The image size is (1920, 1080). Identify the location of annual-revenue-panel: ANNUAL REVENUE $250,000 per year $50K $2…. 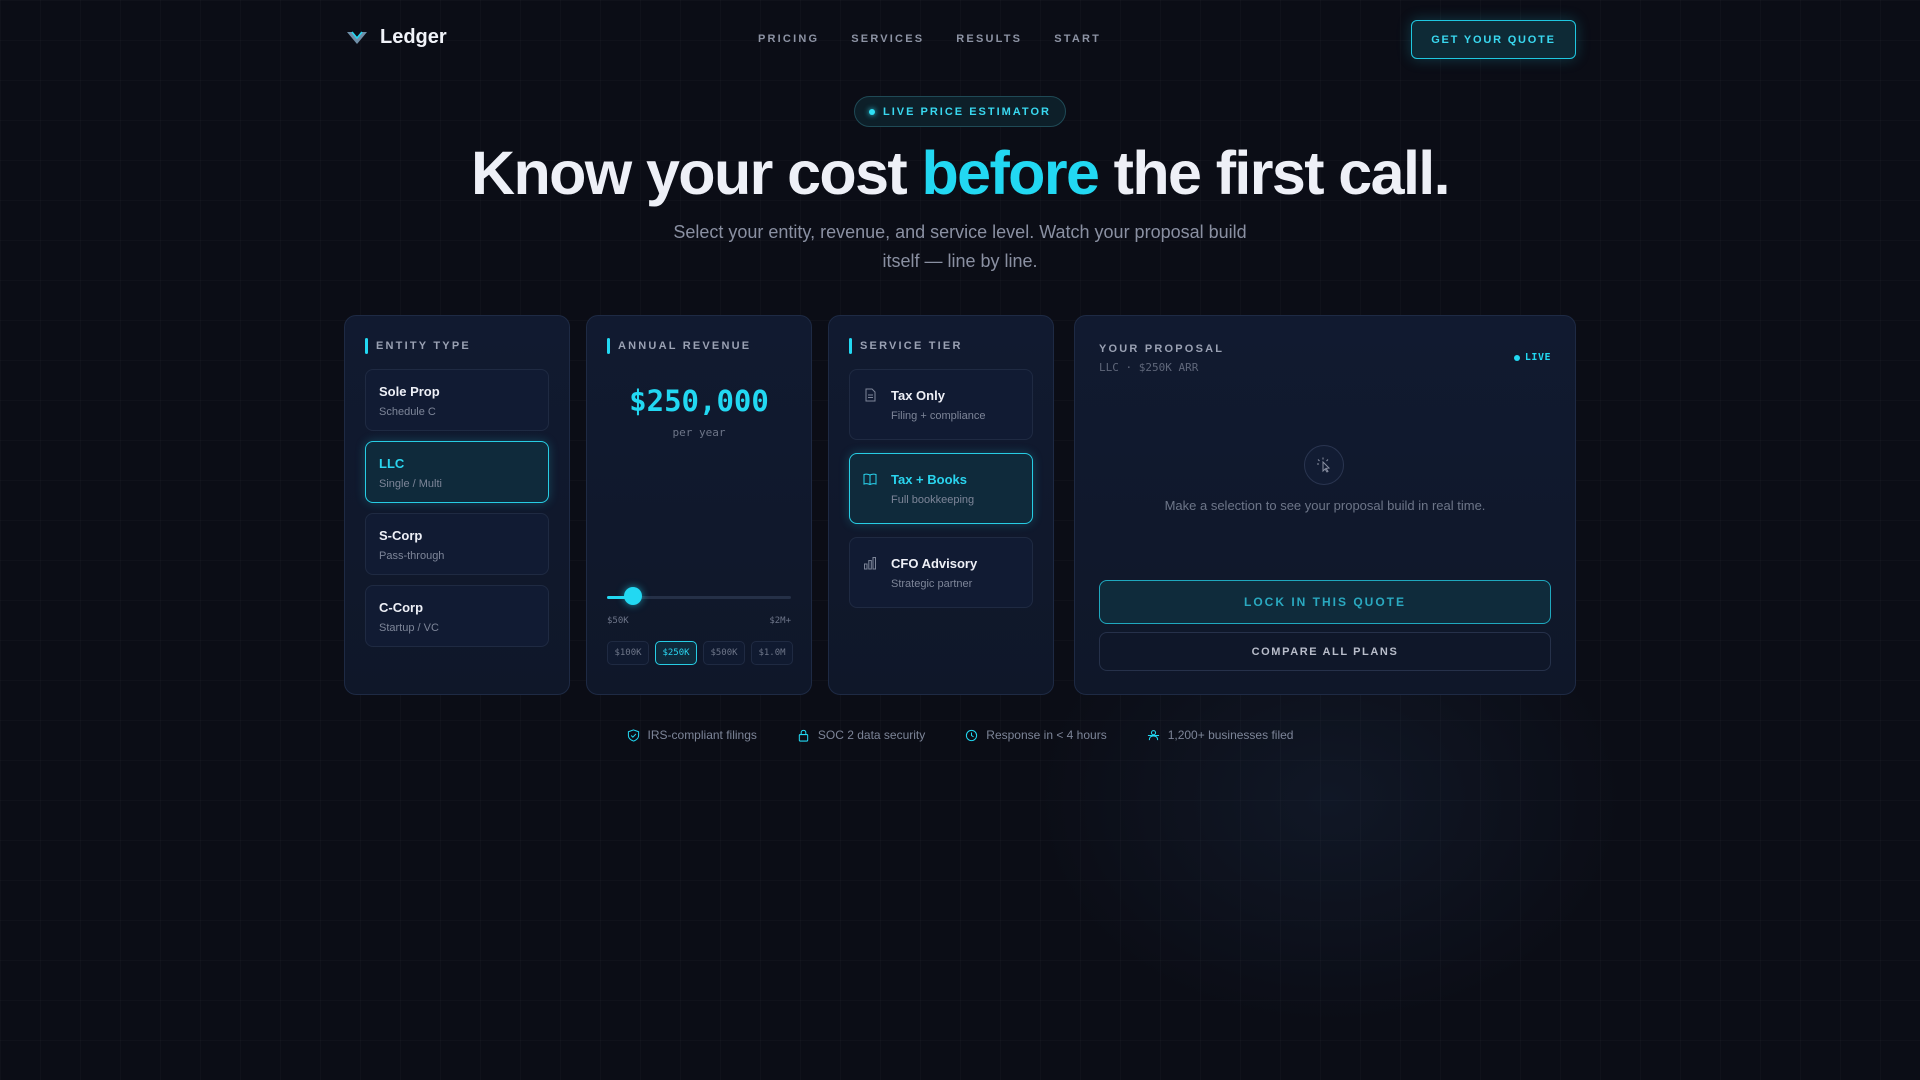
(699, 505).